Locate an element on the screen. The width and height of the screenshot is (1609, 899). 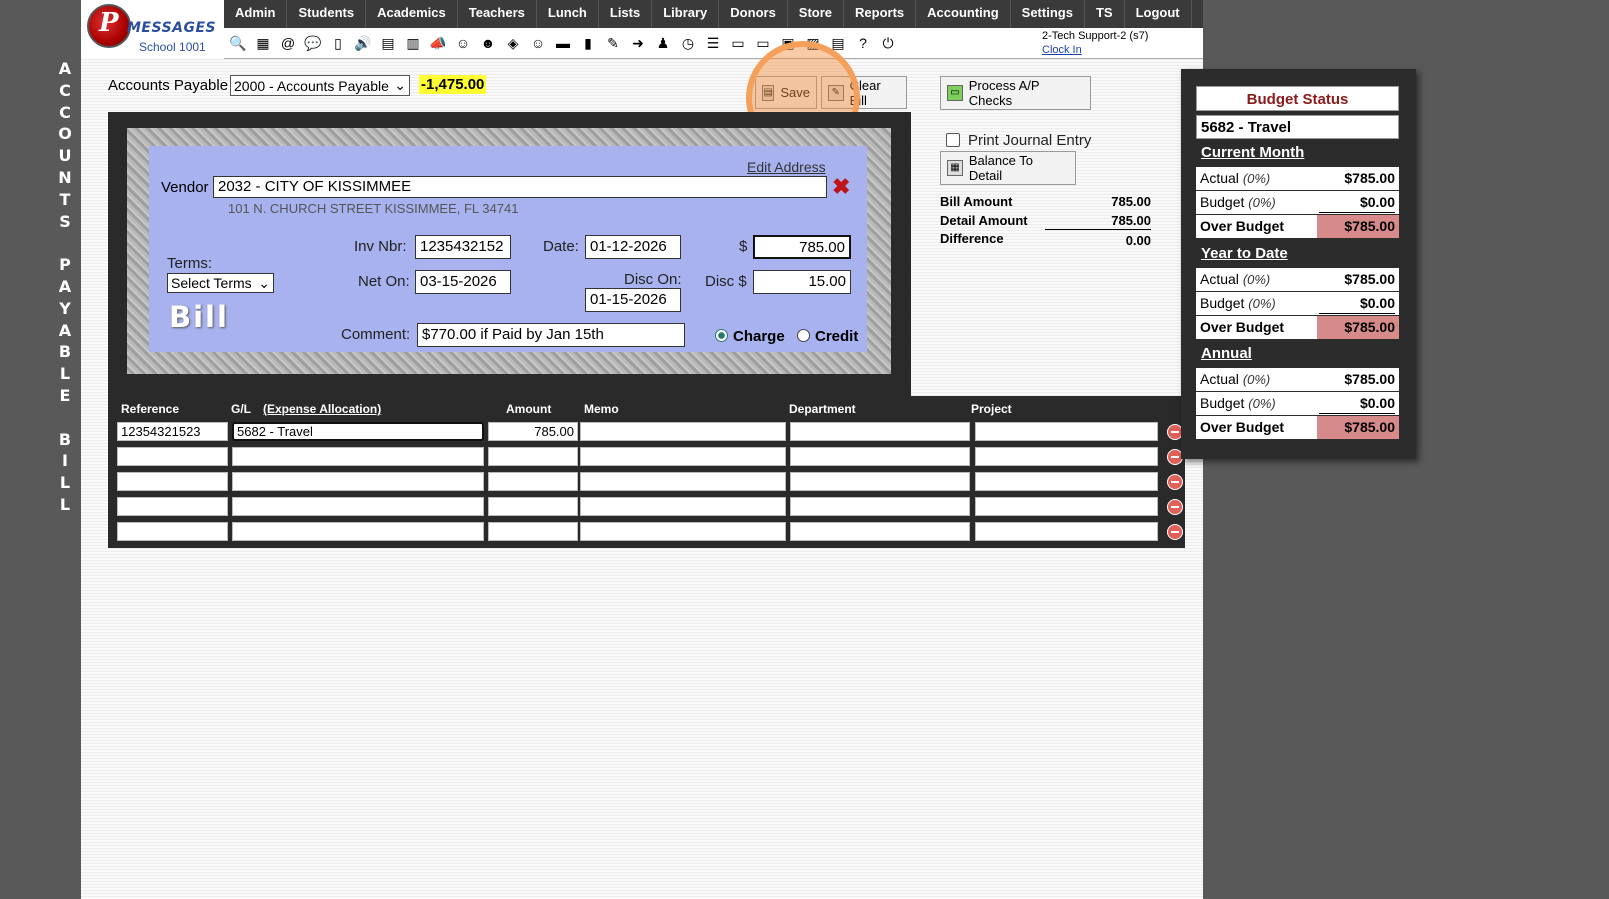
title-letter: C is located at coordinates (65, 112).